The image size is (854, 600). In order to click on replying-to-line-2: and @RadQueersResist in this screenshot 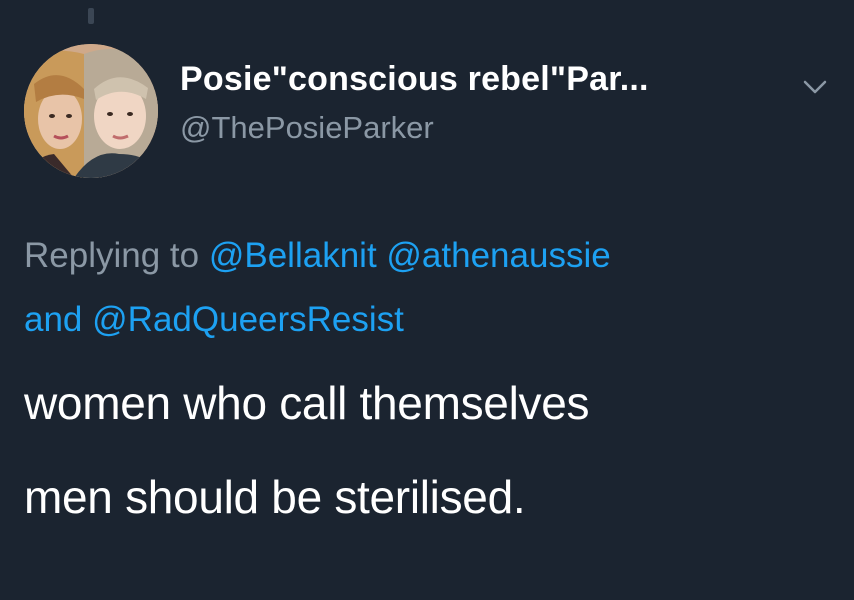, I will do `click(214, 320)`.